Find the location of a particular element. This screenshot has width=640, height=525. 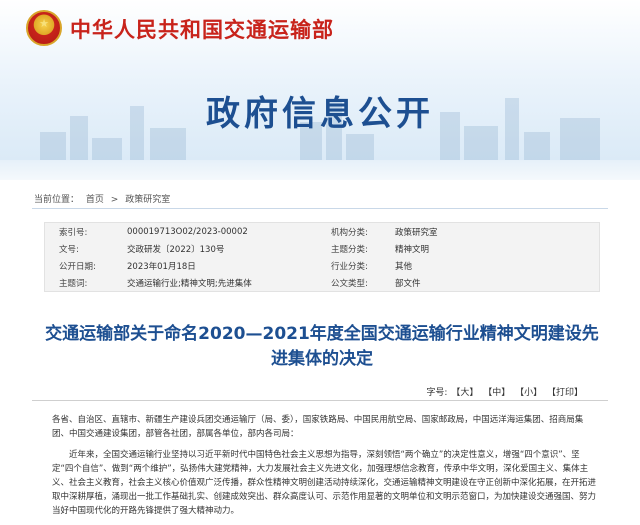

font-size-controls: 字号: 【大】 【中】 【小】 【打印】 is located at coordinates (505, 391).